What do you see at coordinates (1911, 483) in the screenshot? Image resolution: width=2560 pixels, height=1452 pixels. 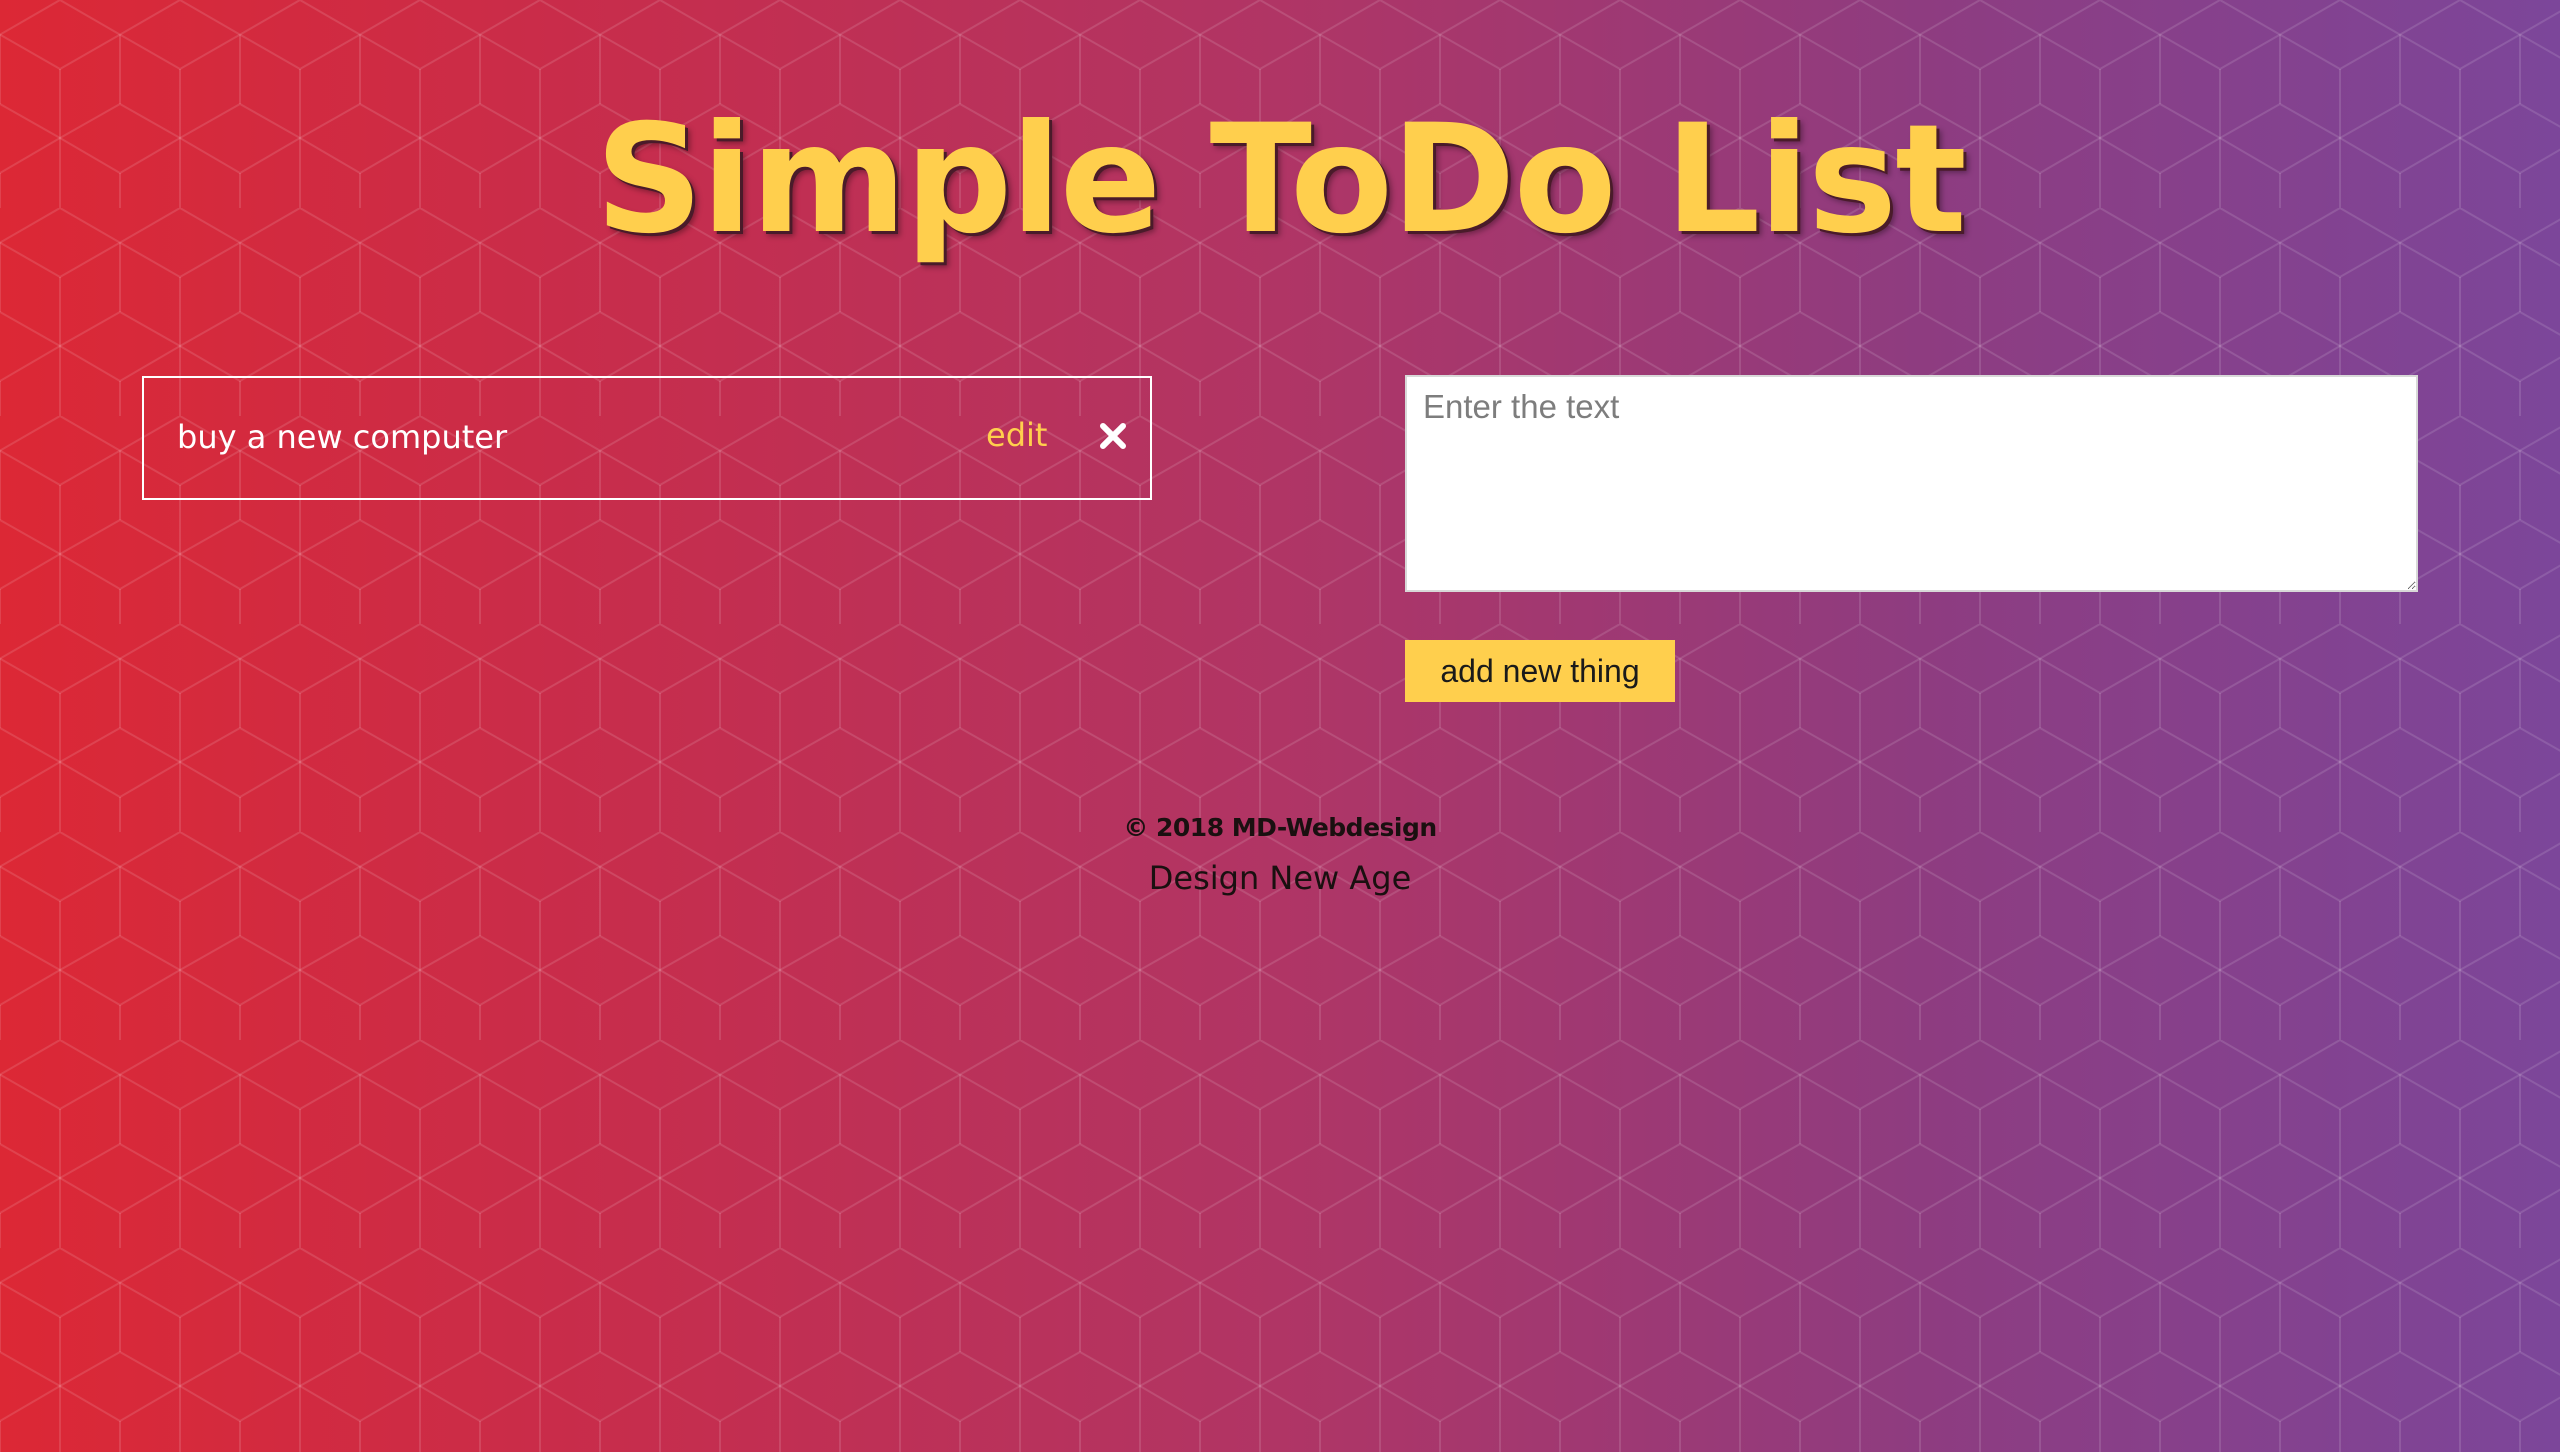 I see `todo-text-input` at bounding box center [1911, 483].